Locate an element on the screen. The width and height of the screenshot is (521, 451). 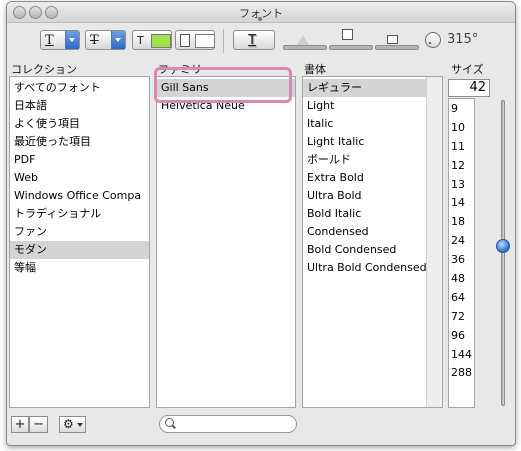
toolbar-divider is located at coordinates (223, 41).